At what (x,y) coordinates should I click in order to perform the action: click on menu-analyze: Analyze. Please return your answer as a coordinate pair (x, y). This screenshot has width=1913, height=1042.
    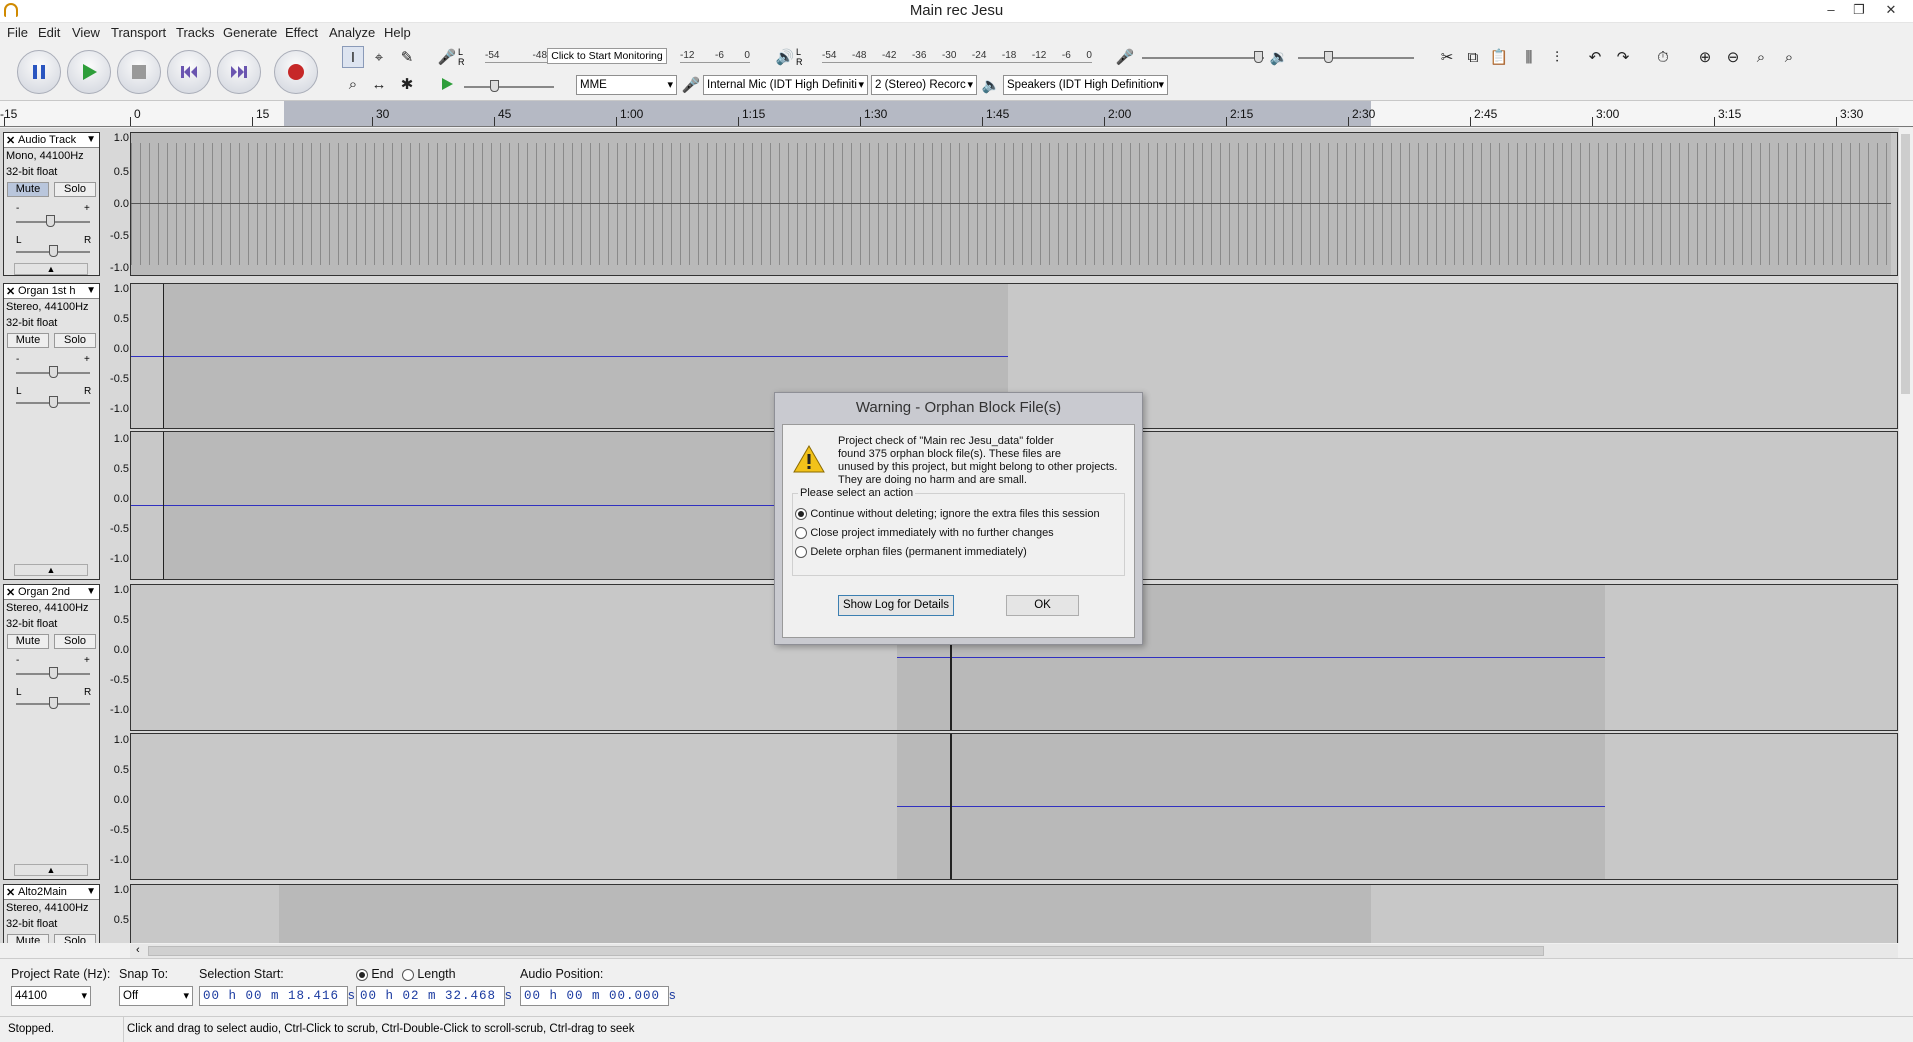
    Looking at the image, I should click on (352, 32).